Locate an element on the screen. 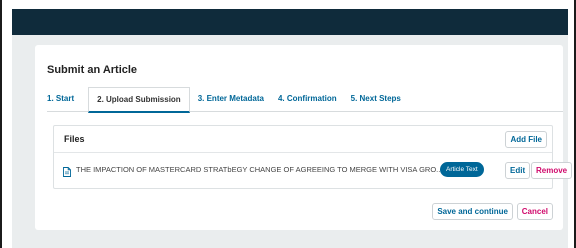  page-title: Submit an Article is located at coordinates (92, 70).